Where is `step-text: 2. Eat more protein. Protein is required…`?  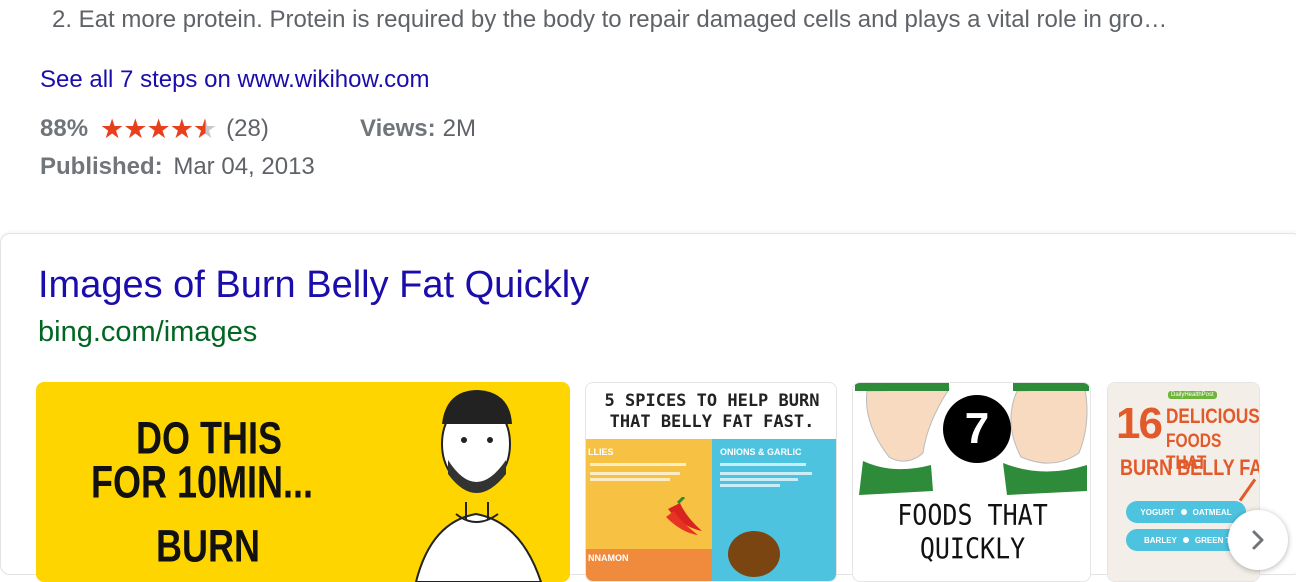 step-text: 2. Eat more protein. Protein is required… is located at coordinates (610, 19).